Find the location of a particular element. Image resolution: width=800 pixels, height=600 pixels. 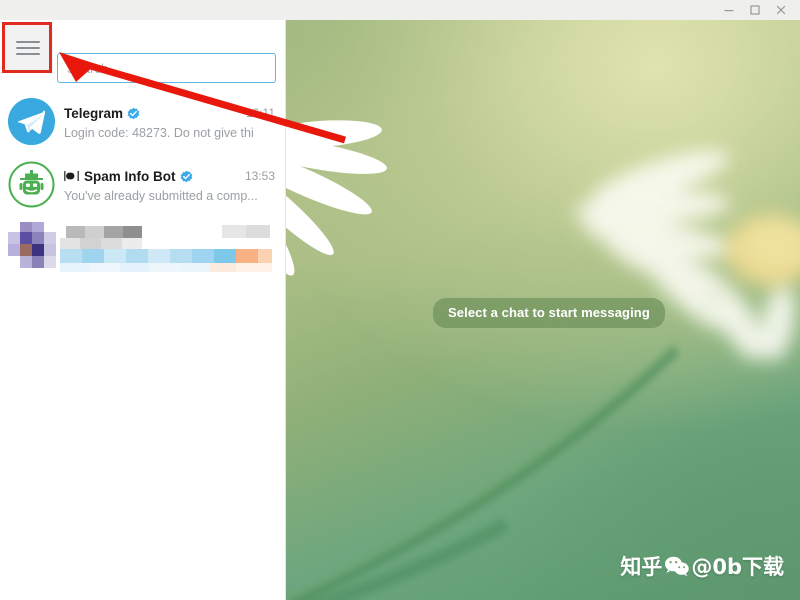

watermark-suffix: @0b下载 is located at coordinates (737, 566).